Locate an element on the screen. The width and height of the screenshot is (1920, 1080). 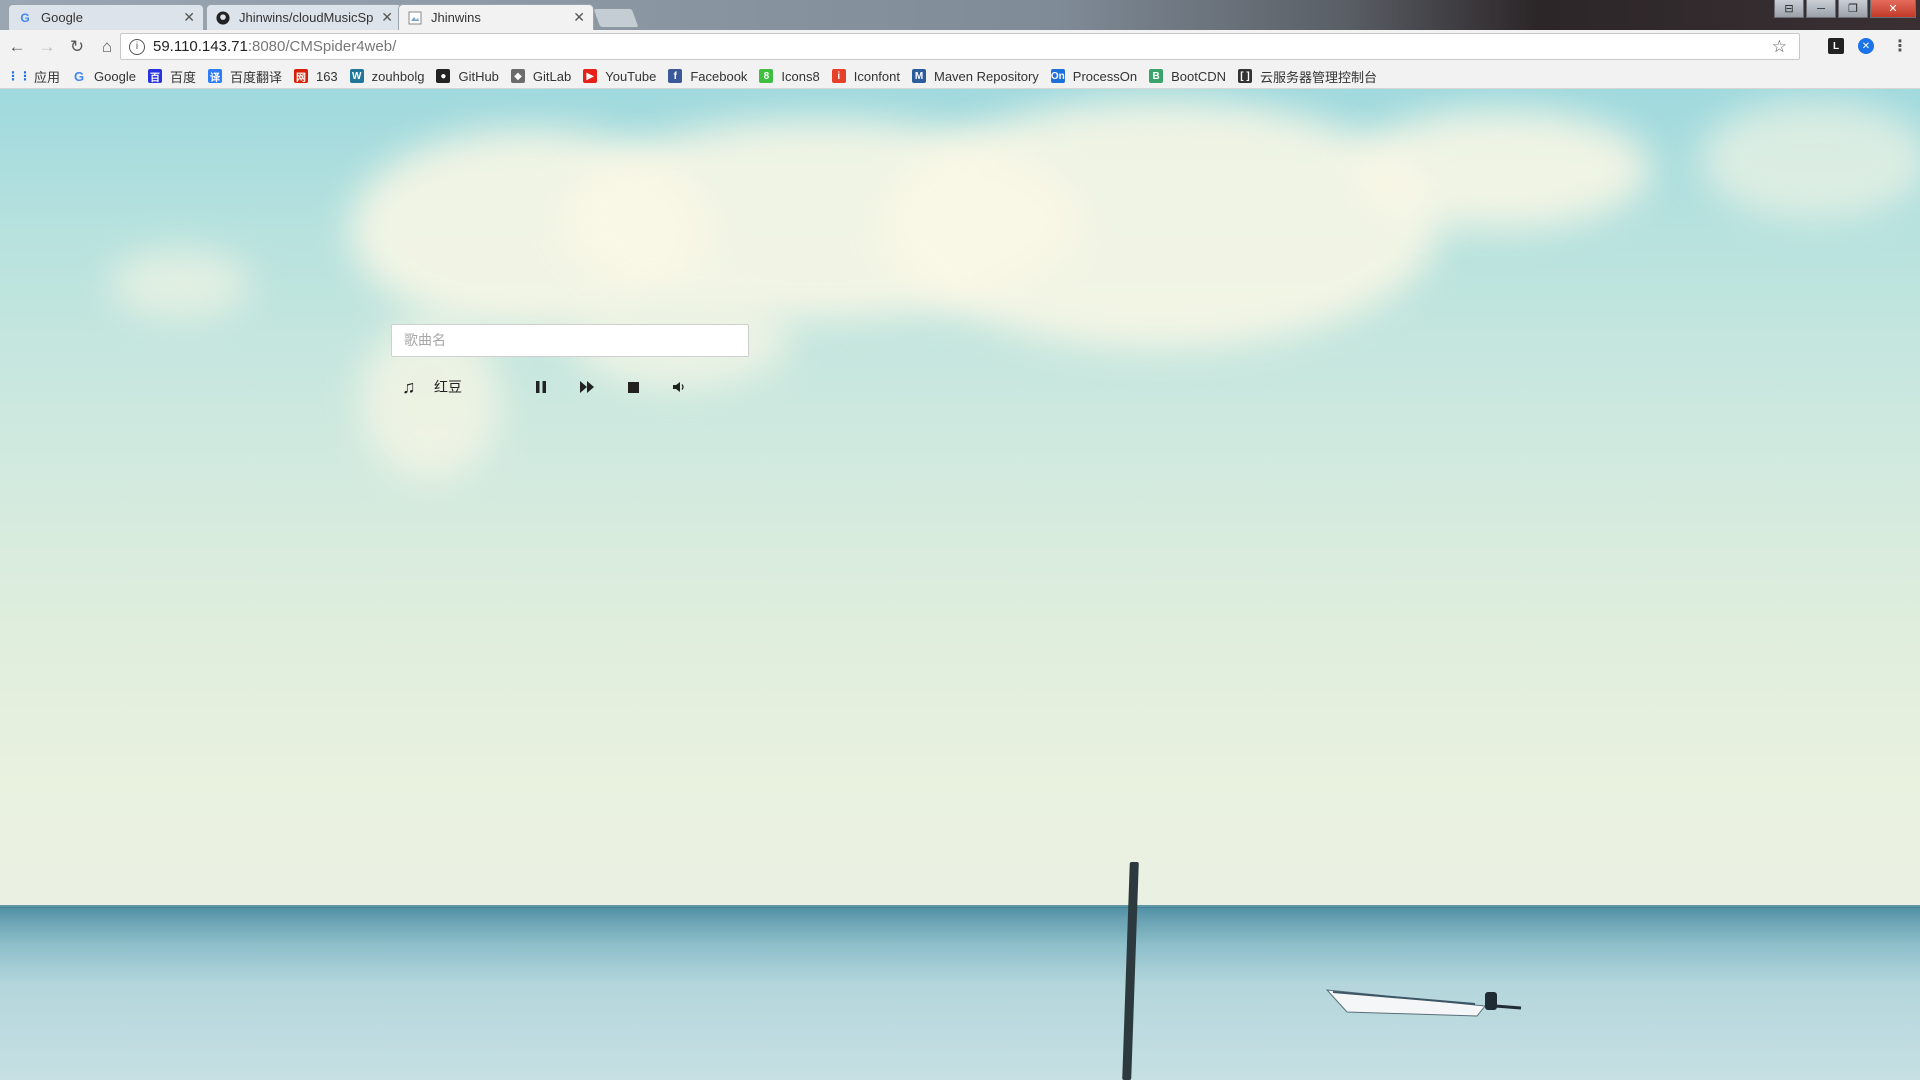
bookmark-label: Iconfont is located at coordinates (876, 76).